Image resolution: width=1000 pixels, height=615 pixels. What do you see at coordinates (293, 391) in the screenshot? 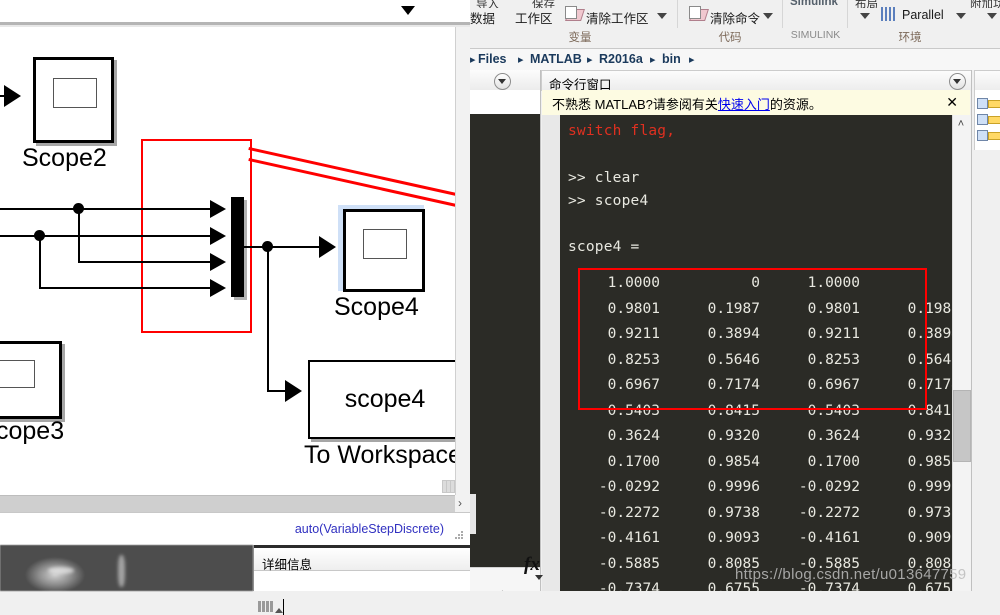
I see `to-workspace-input-arrow` at bounding box center [293, 391].